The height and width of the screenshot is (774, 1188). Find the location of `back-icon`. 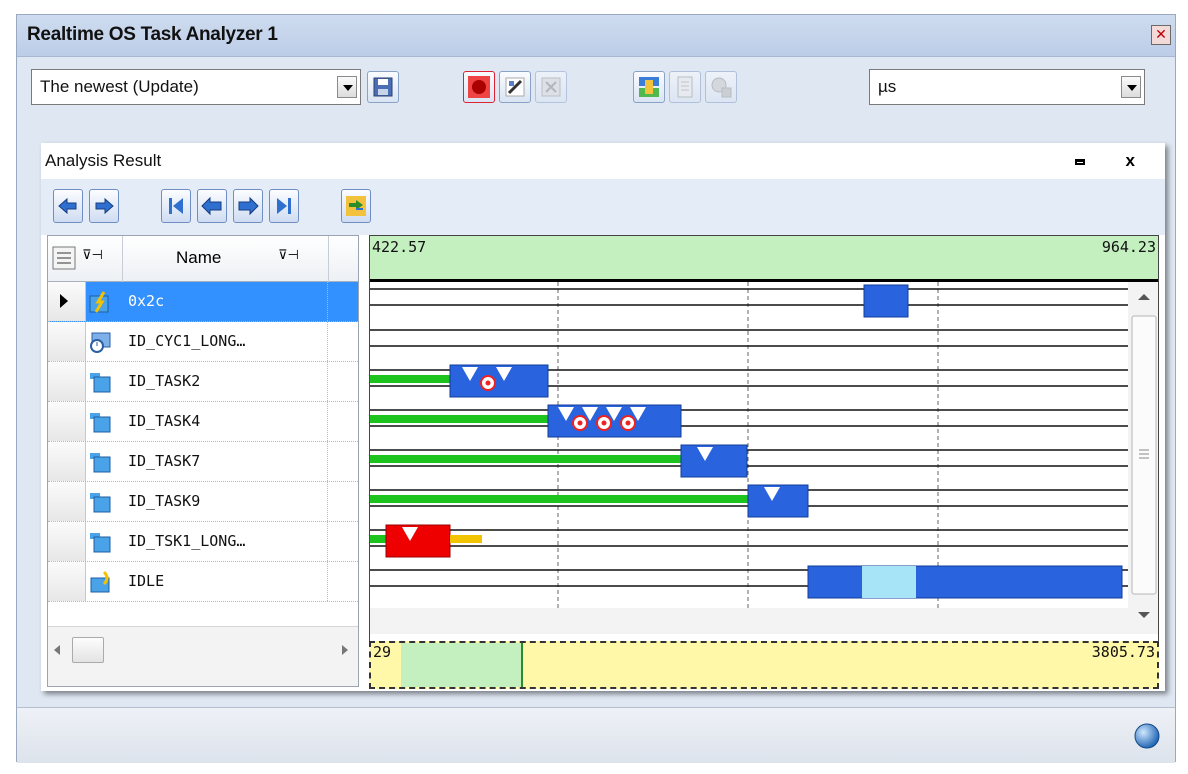

back-icon is located at coordinates (67, 206).